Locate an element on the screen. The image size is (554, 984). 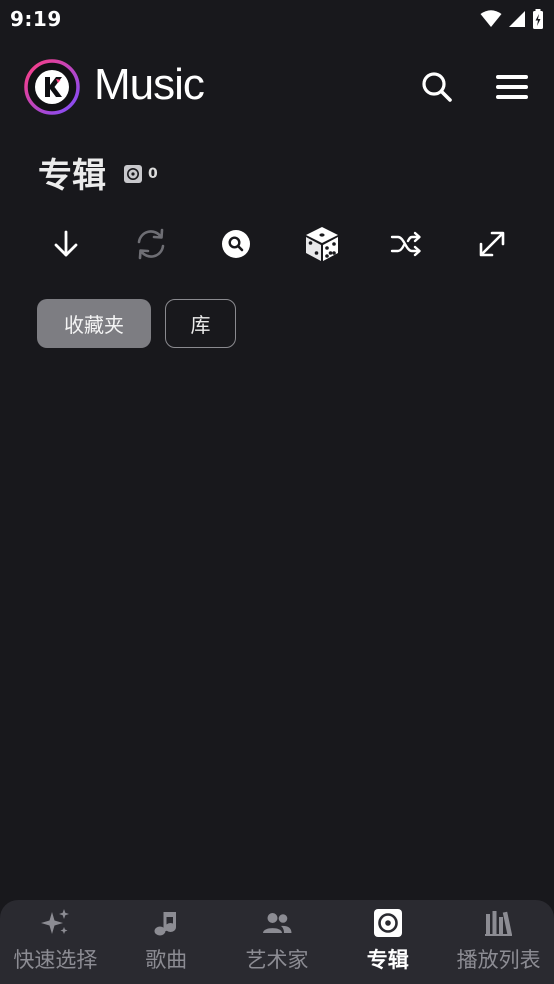
expand-button is located at coordinates (492, 244).